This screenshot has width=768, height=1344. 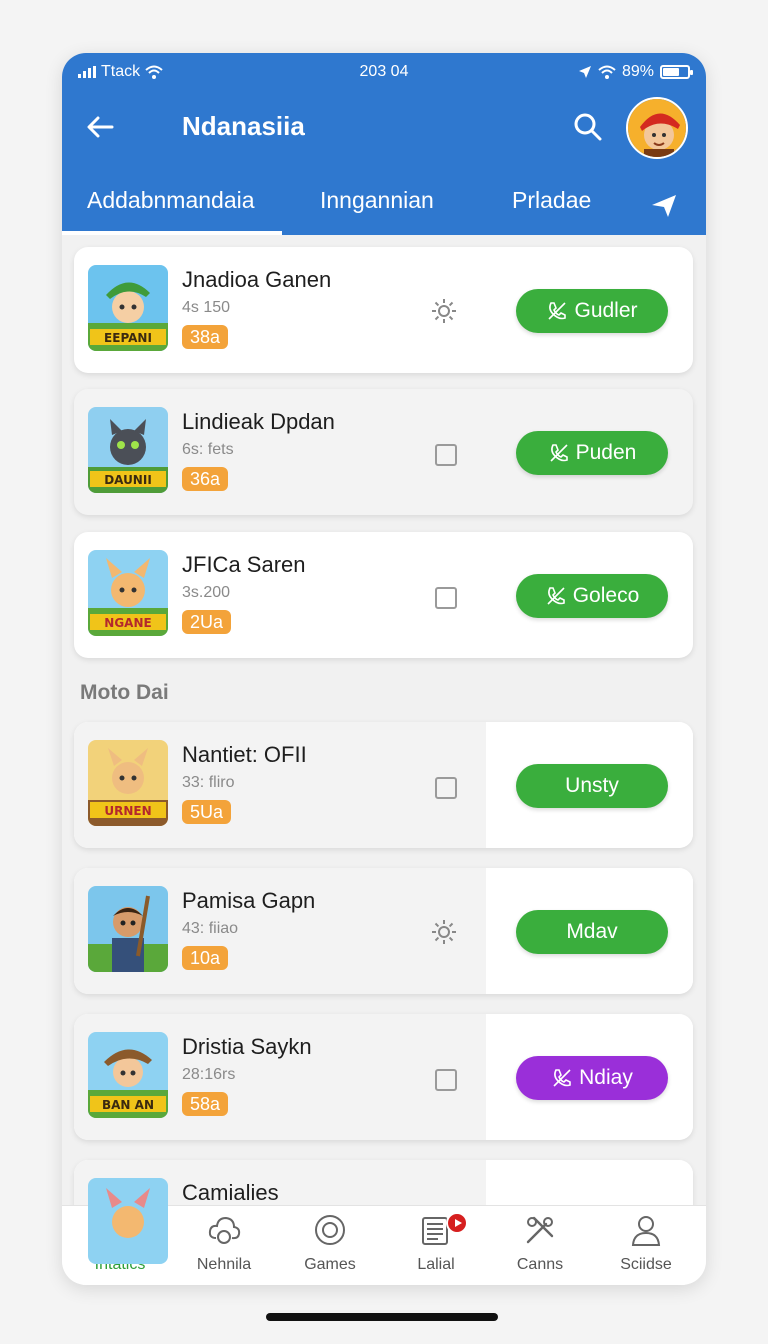 I want to click on game-card: URNEN Nantiet: OFII 33: fliro 5Ua Unsty, so click(x=383, y=785).